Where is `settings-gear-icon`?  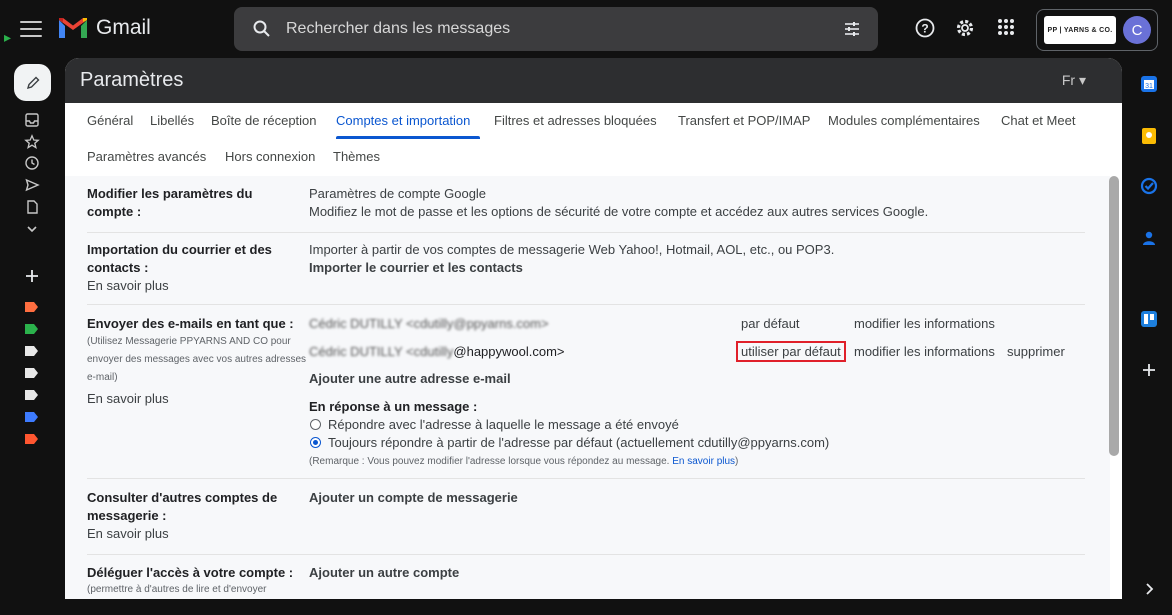
settings-gear-icon is located at coordinates (965, 28).